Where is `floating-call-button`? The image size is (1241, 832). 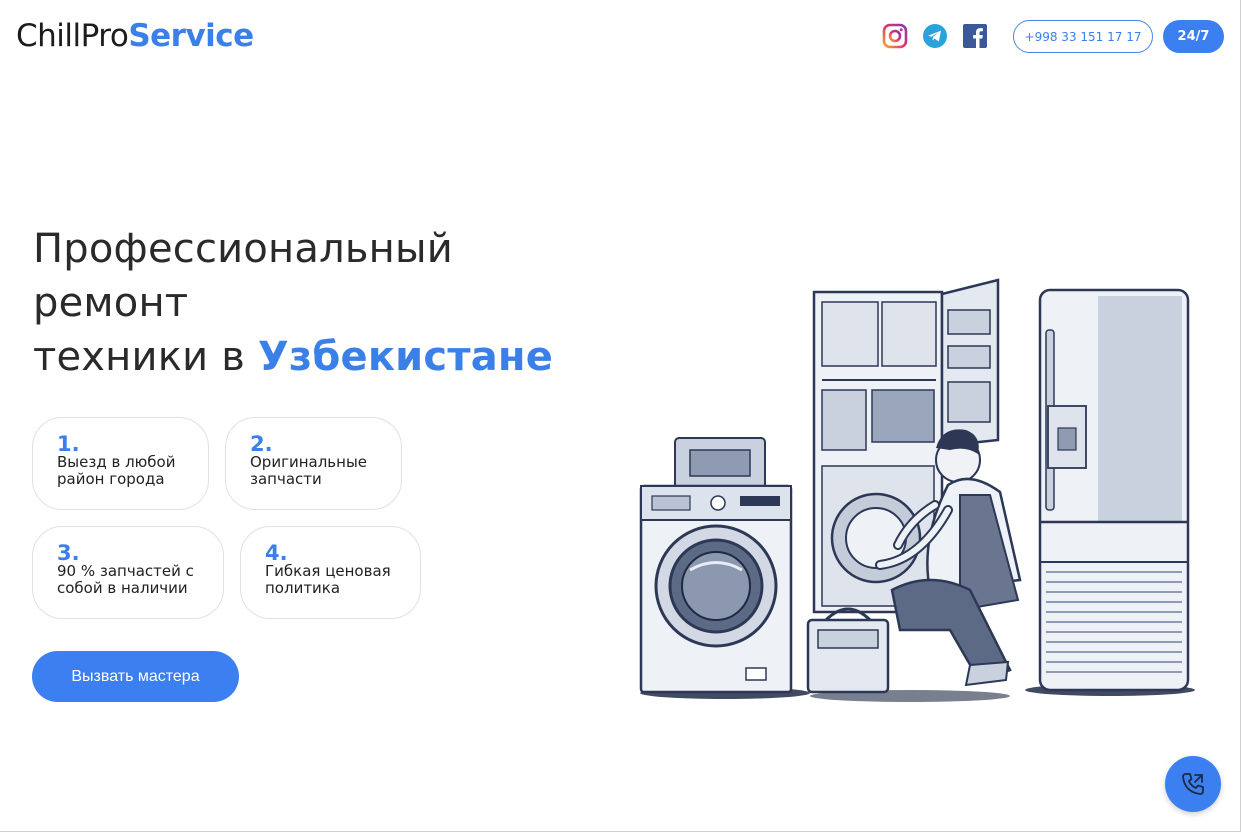
floating-call-button is located at coordinates (1193, 784).